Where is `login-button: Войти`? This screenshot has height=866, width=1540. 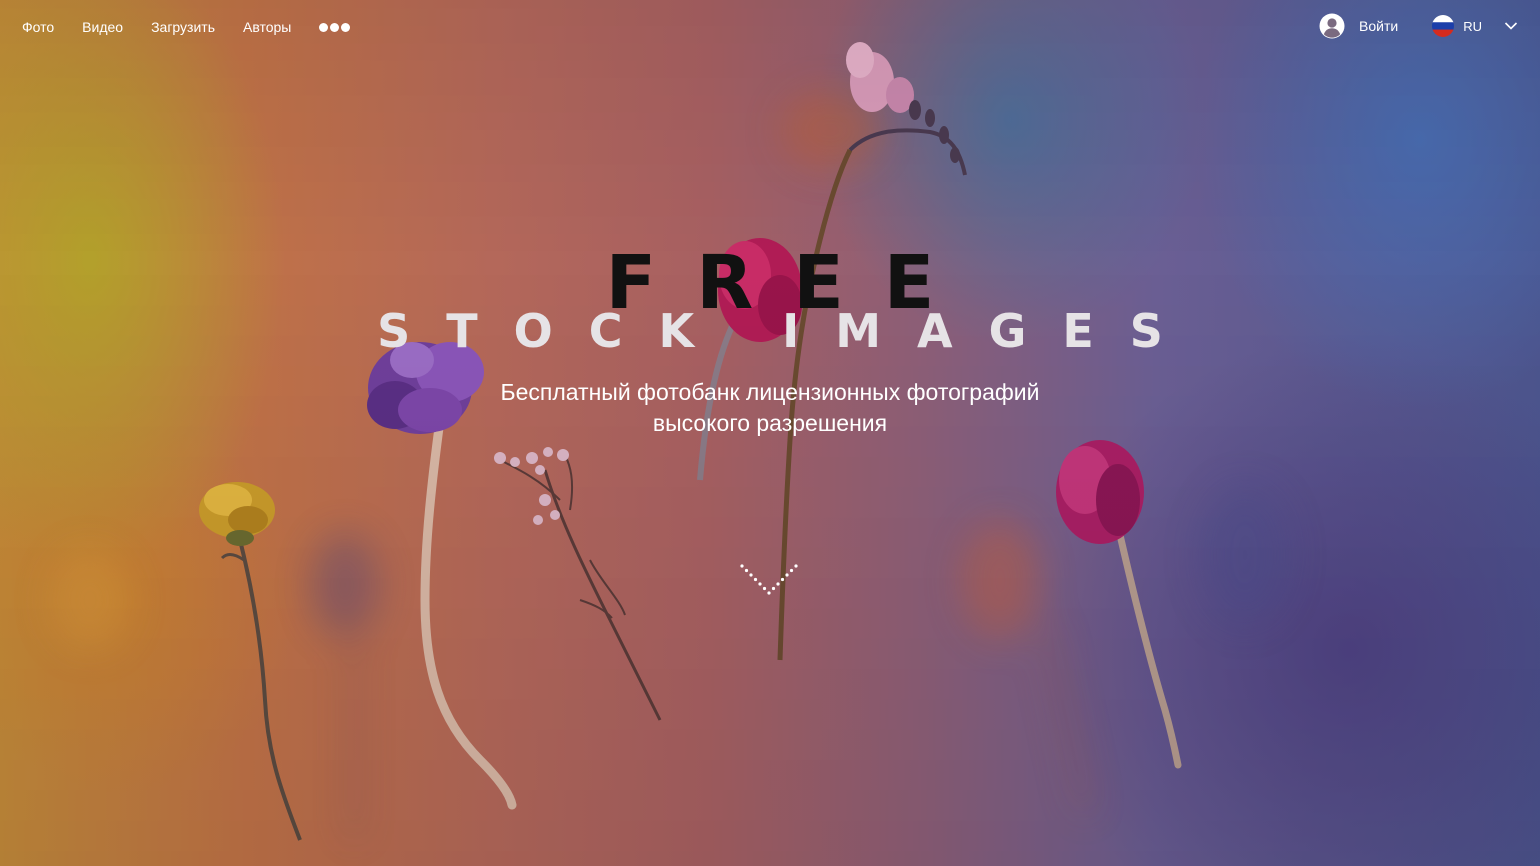
login-button: Войти is located at coordinates (1358, 26).